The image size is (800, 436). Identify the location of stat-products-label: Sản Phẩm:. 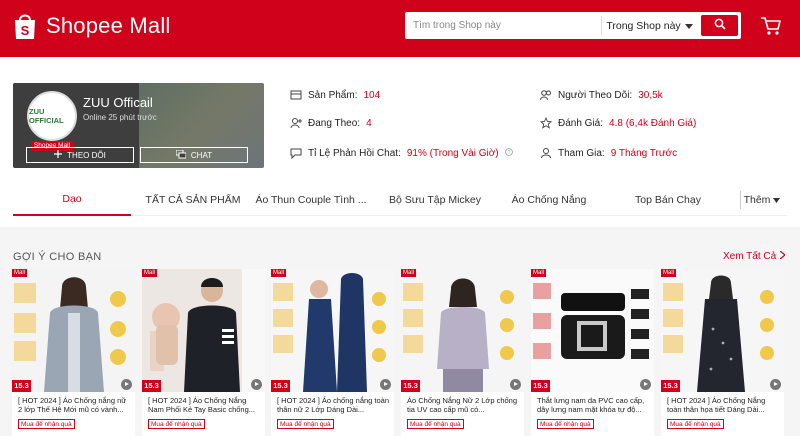
(333, 95).